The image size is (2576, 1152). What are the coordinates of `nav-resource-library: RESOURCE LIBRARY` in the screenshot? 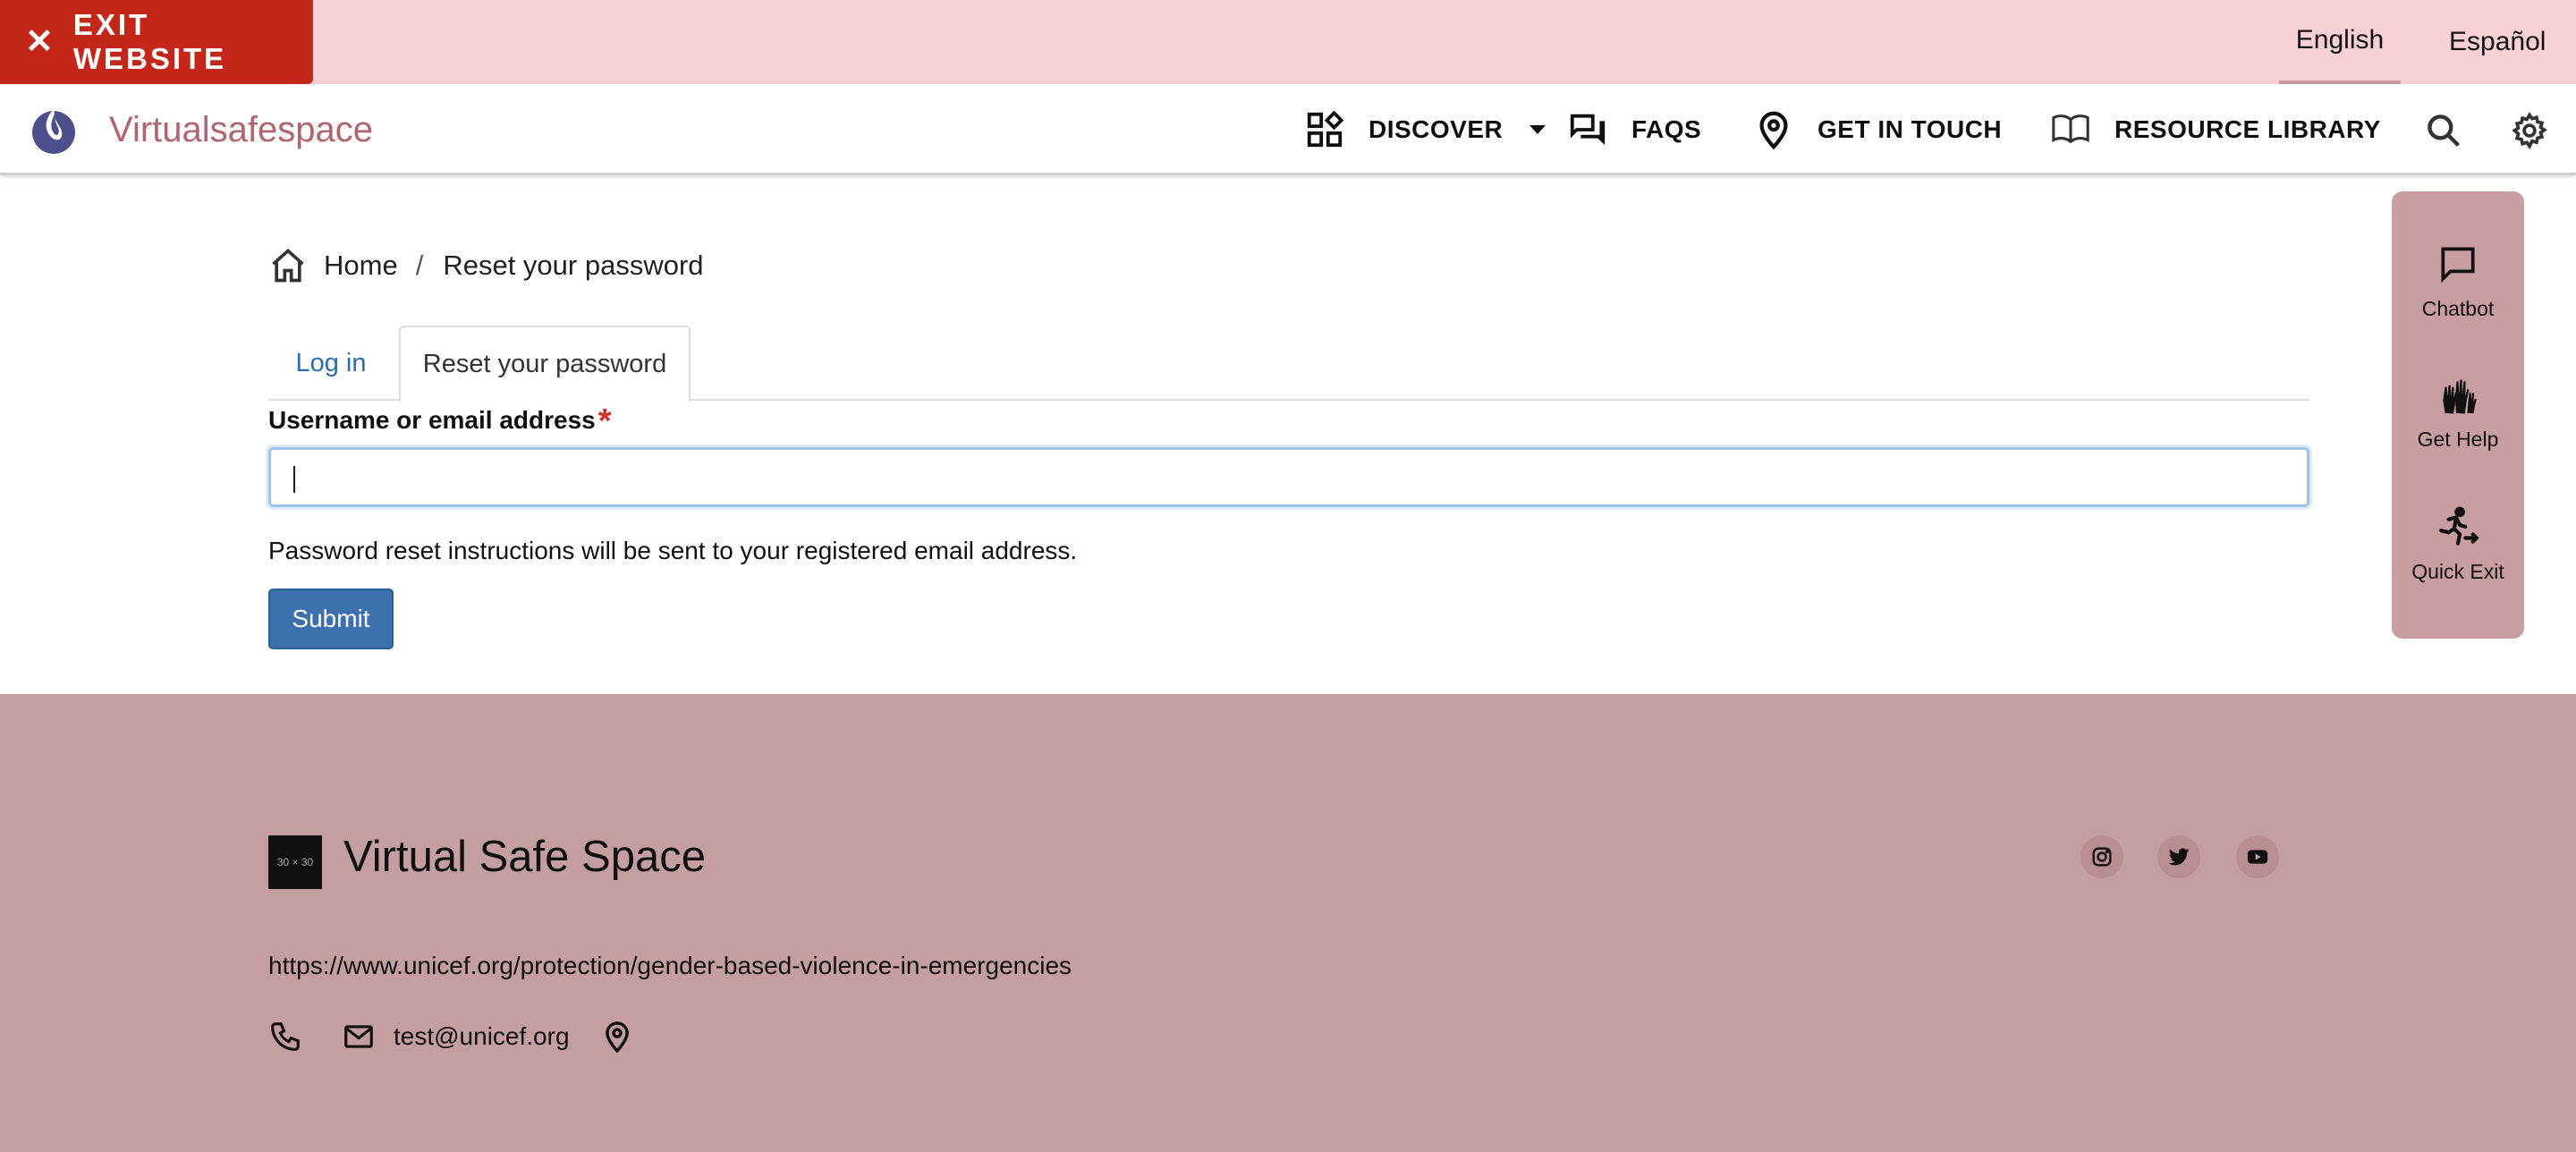 It's located at (2215, 130).